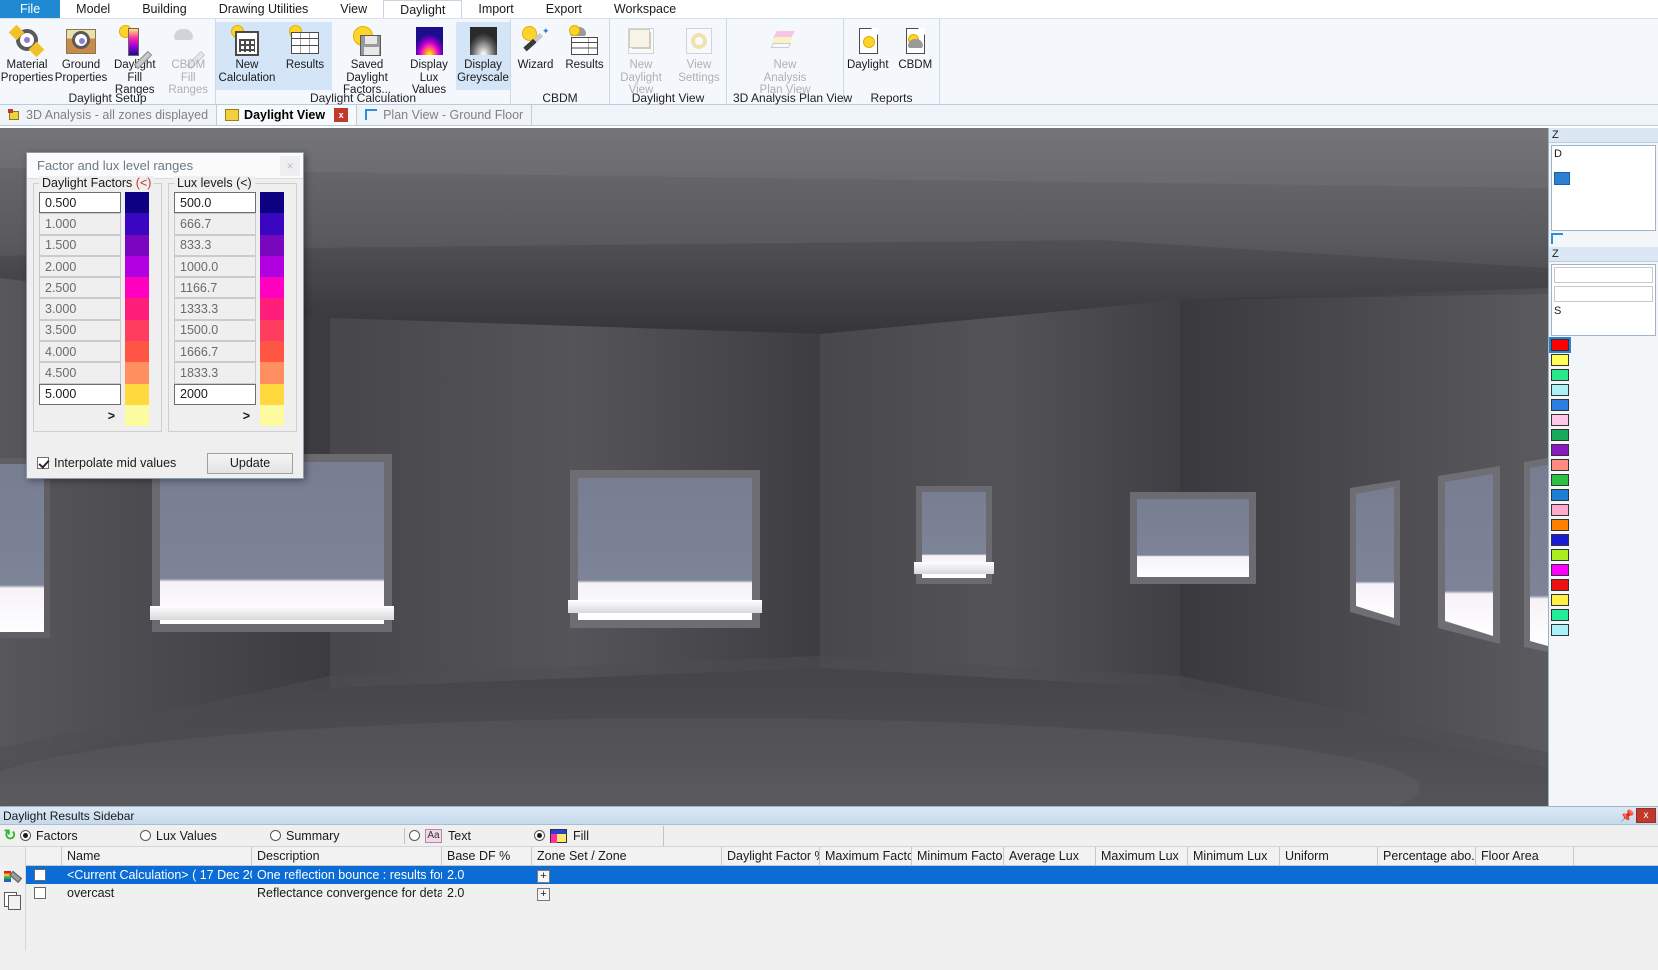  I want to click on ribbon-button-display-lux-values: Display Lux Values, so click(429, 59).